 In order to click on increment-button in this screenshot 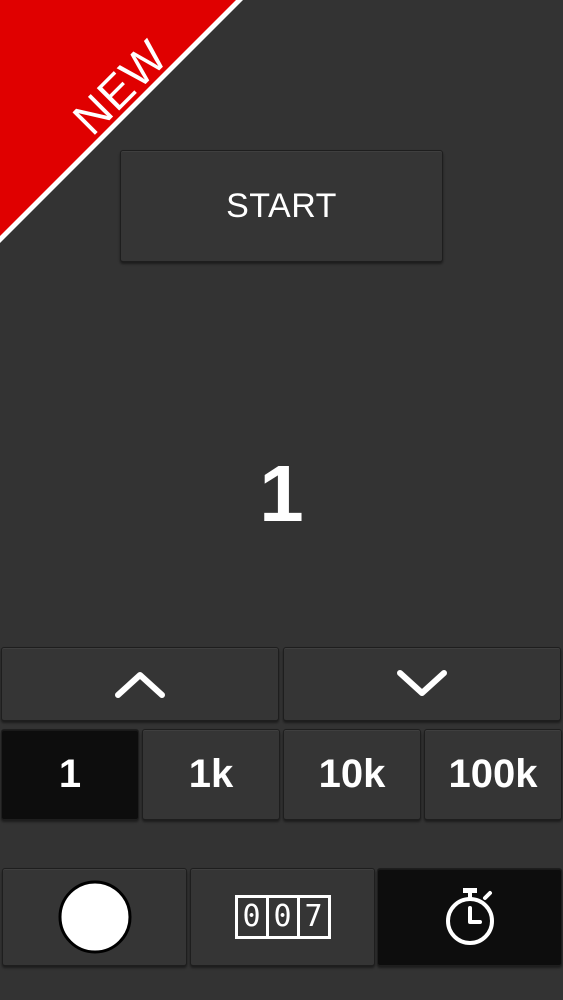, I will do `click(140, 684)`.